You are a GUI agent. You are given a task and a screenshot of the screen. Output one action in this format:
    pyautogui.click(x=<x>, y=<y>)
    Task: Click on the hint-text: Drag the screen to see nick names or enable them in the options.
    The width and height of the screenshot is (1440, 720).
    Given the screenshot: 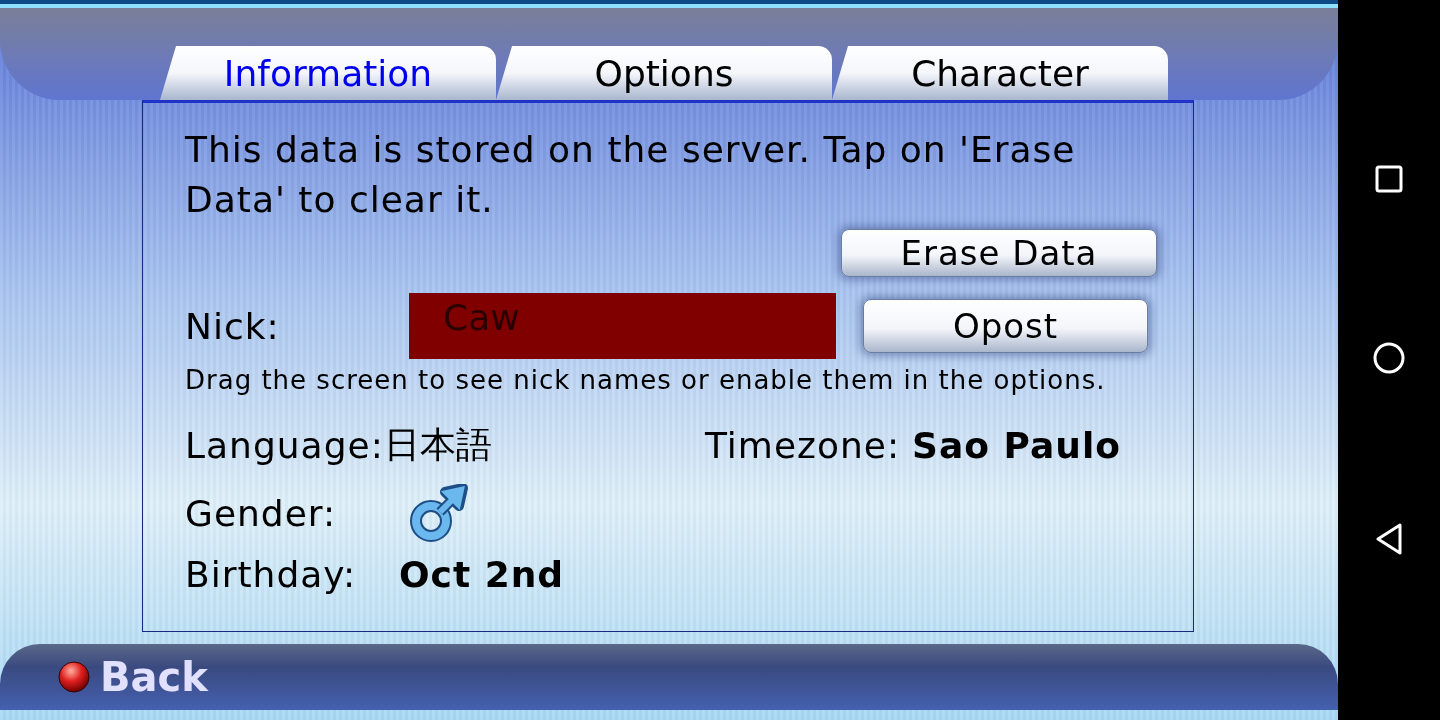 What is the action you would take?
    pyautogui.click(x=646, y=380)
    